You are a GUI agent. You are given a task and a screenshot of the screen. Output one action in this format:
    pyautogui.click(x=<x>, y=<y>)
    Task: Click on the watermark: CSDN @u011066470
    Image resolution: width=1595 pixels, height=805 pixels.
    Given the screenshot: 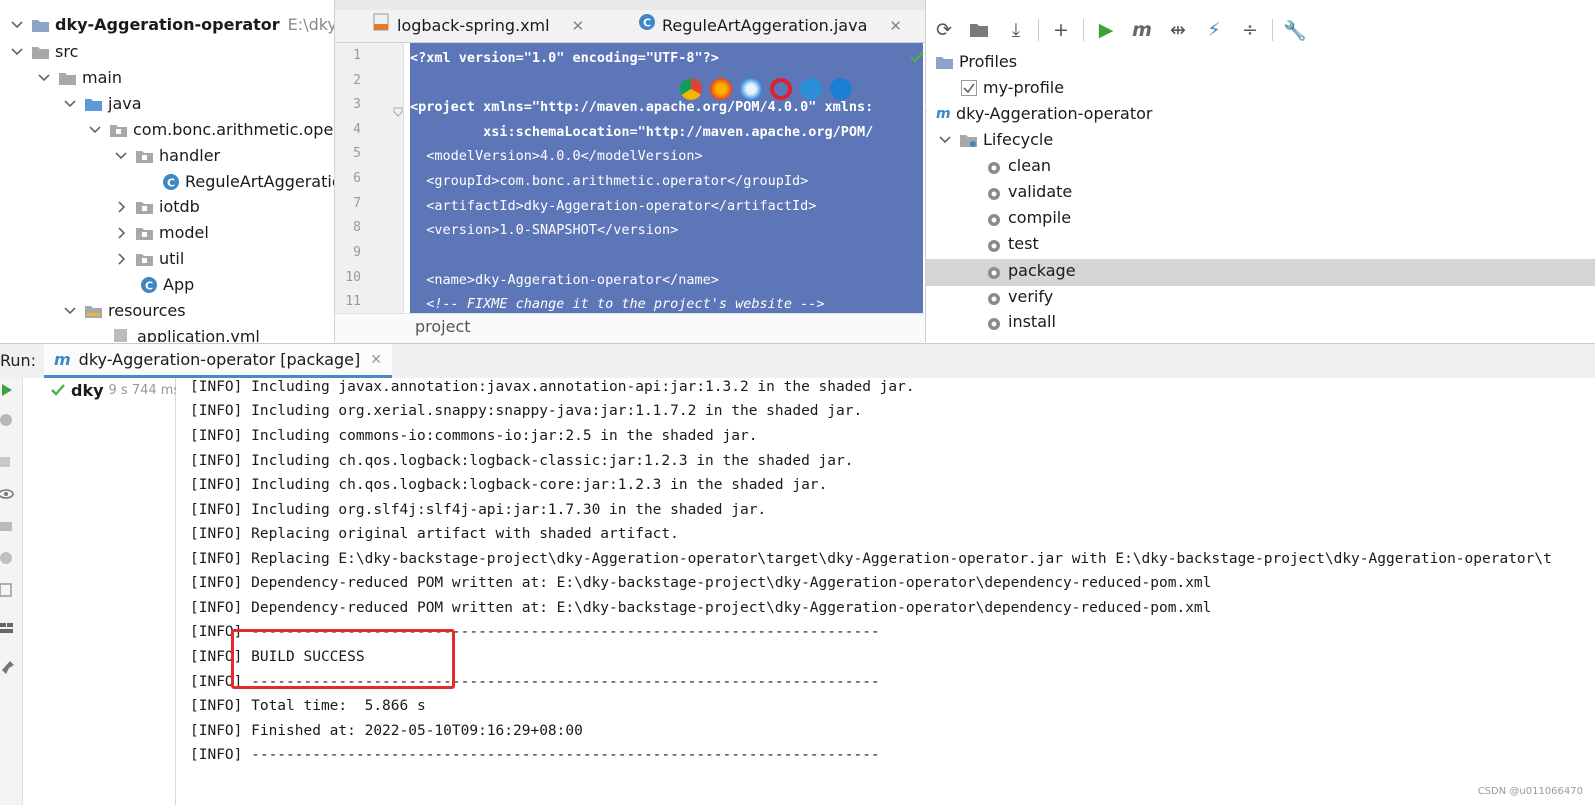 What is the action you would take?
    pyautogui.click(x=1530, y=791)
    